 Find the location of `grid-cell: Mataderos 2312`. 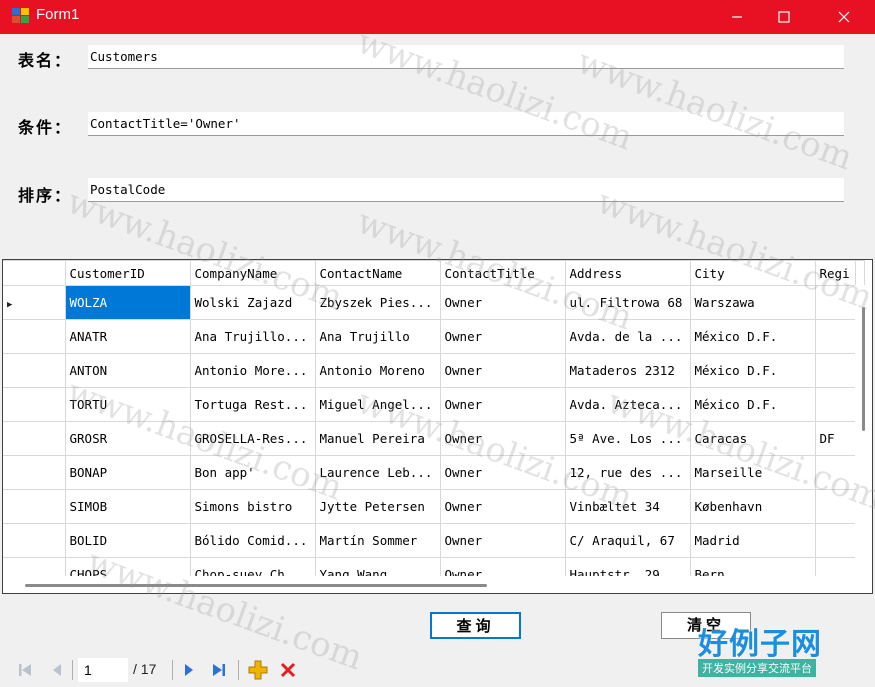

grid-cell: Mataderos 2312 is located at coordinates (627, 370).